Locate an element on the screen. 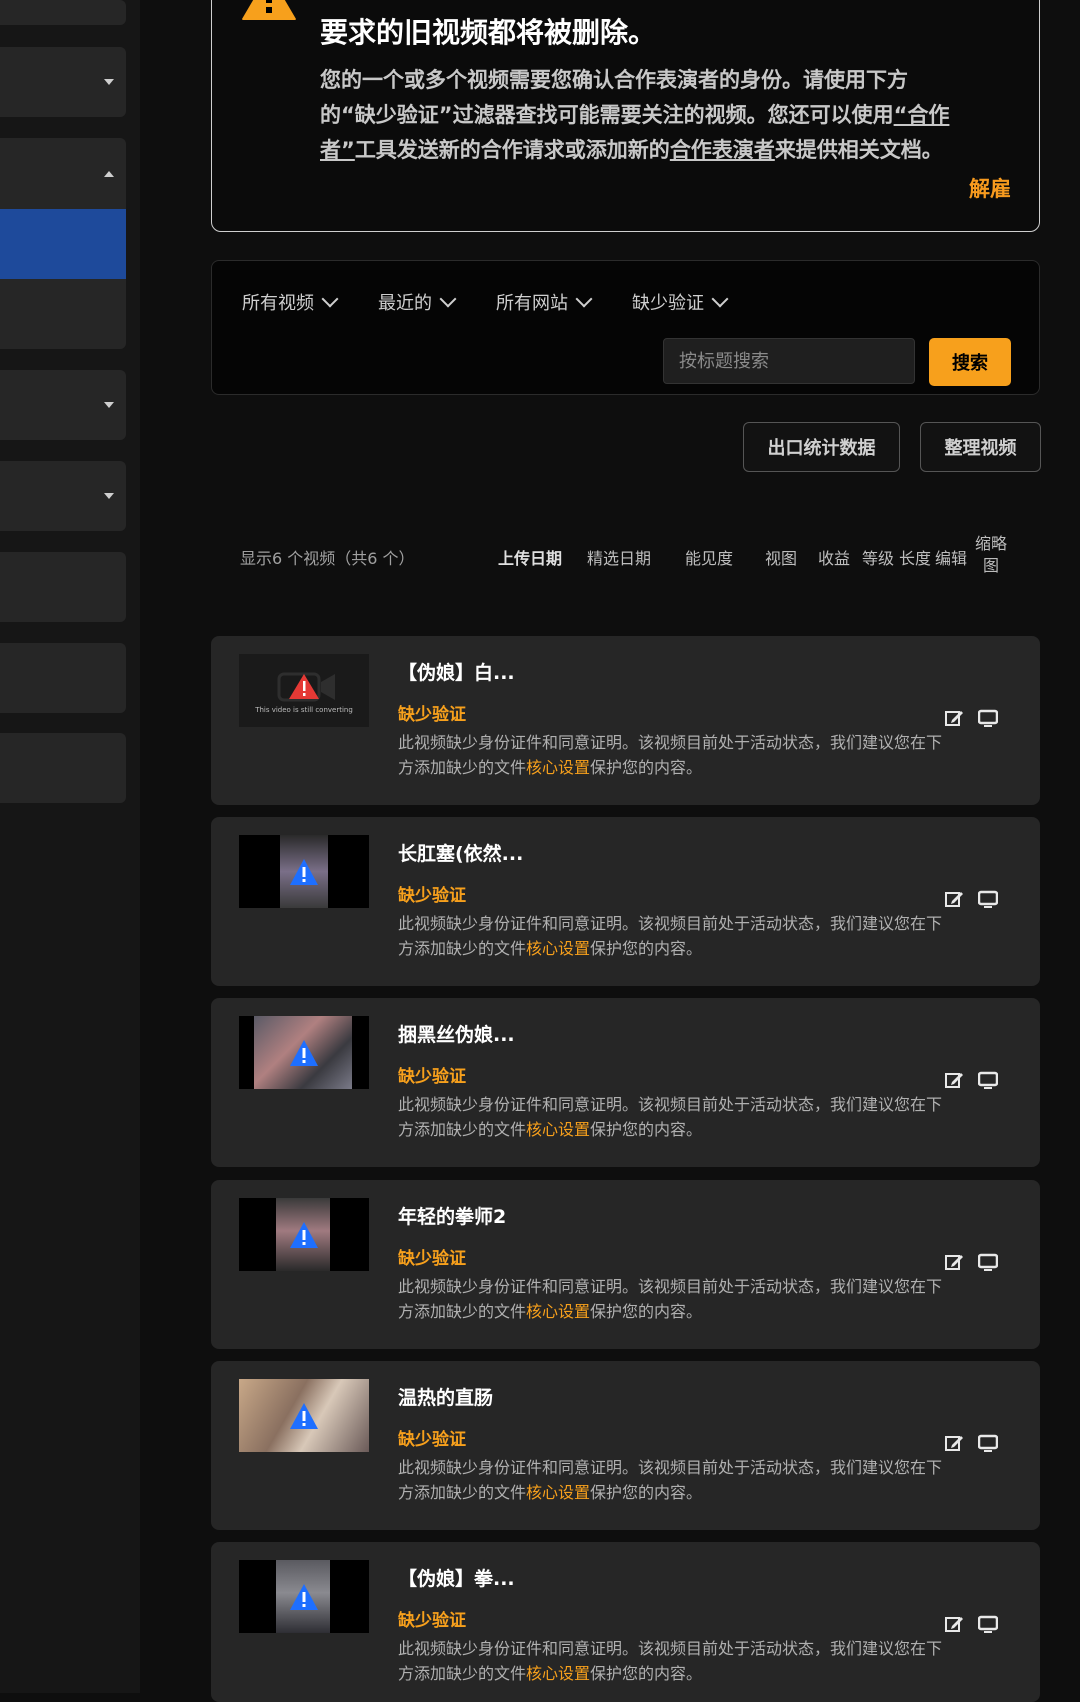 Image resolution: width=1080 pixels, height=1702 pixels. sort-featured-date: 精选日期 is located at coordinates (619, 557).